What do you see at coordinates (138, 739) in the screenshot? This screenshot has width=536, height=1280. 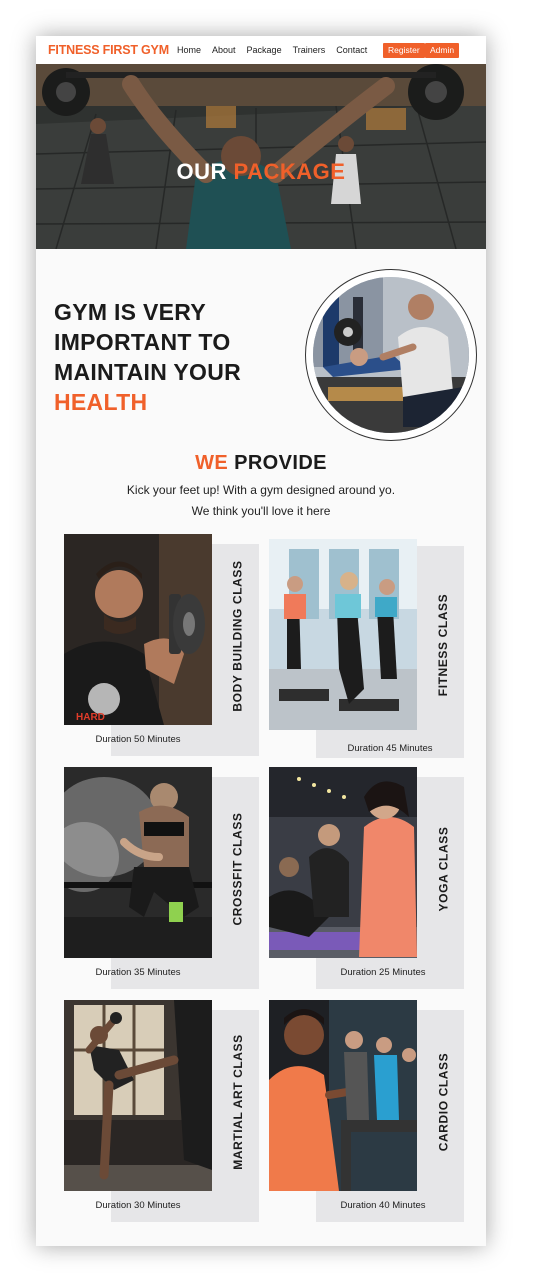 I see `card-duration-body-building: Duration 50 Minutes` at bounding box center [138, 739].